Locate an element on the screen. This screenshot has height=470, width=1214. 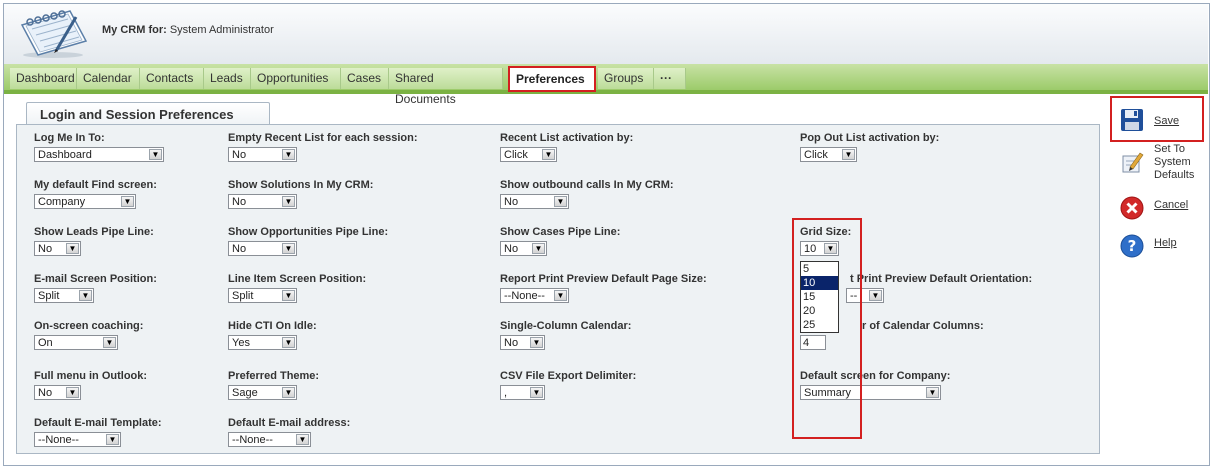
grid-size-select: 10 ▼ is located at coordinates (819, 248).